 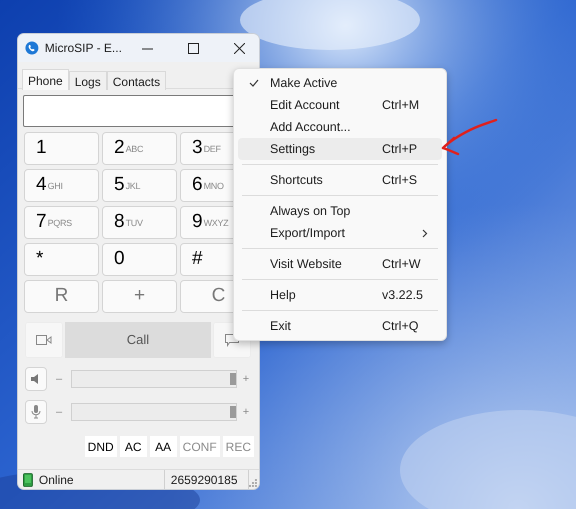 What do you see at coordinates (36, 379) in the screenshot?
I see `speaker-icon` at bounding box center [36, 379].